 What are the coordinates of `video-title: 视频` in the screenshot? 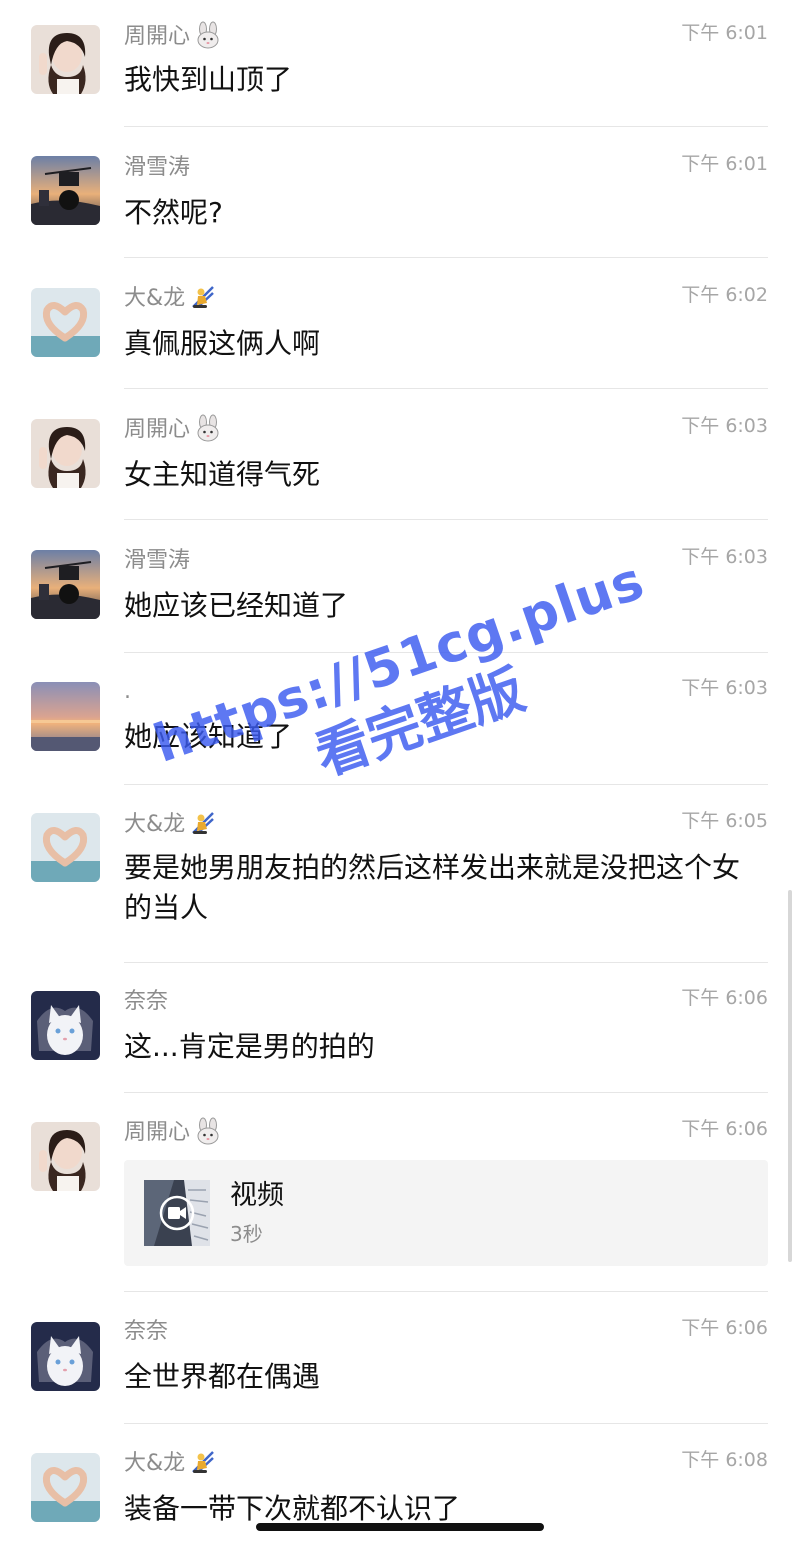 It's located at (257, 1195).